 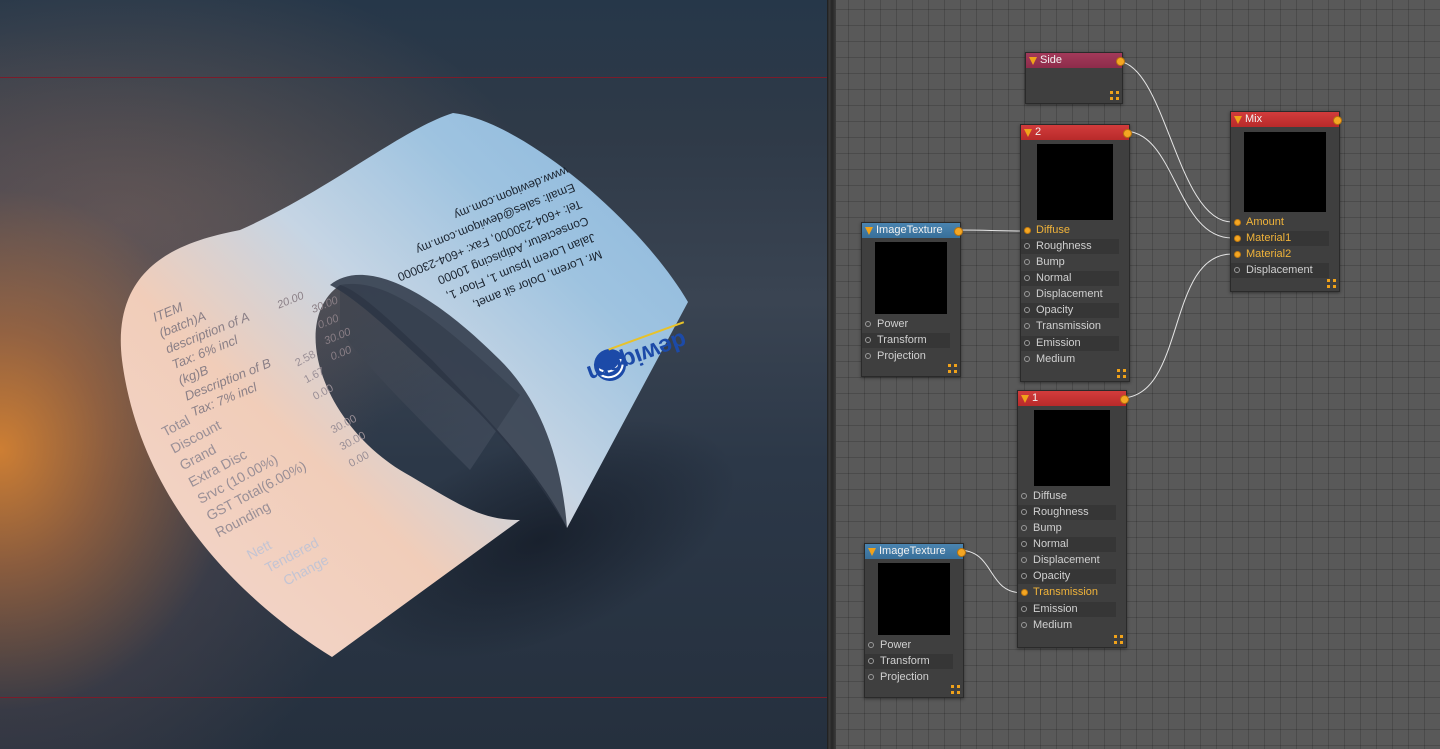 What do you see at coordinates (1038, 132) in the screenshot?
I see `node-title: 2` at bounding box center [1038, 132].